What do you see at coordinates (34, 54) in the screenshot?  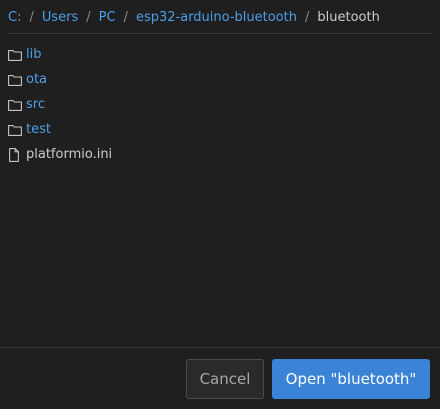 I see `entry-name: lib` at bounding box center [34, 54].